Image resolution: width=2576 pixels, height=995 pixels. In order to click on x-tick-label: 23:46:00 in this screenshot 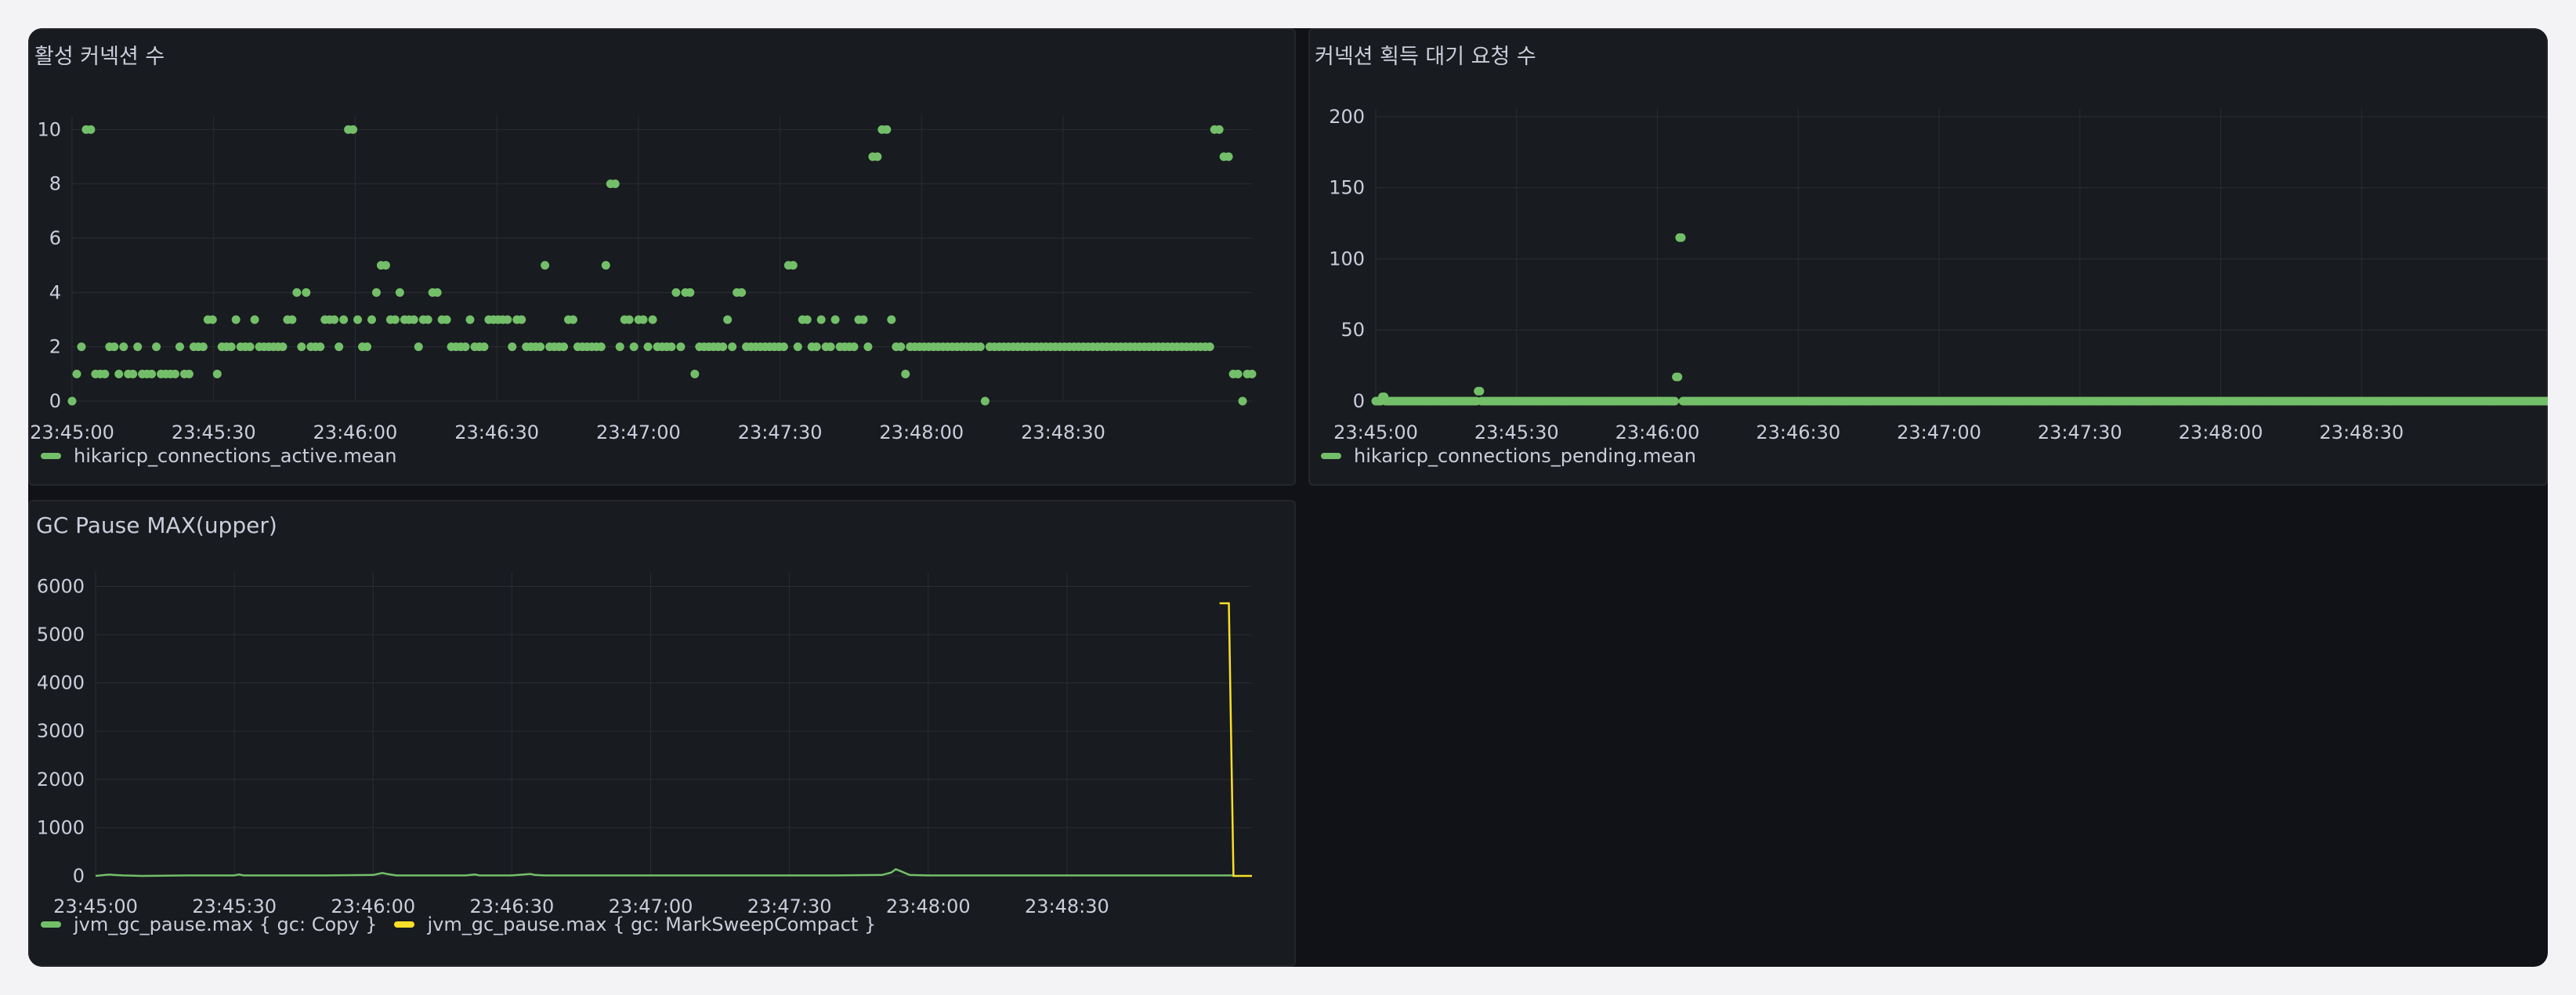, I will do `click(1657, 433)`.